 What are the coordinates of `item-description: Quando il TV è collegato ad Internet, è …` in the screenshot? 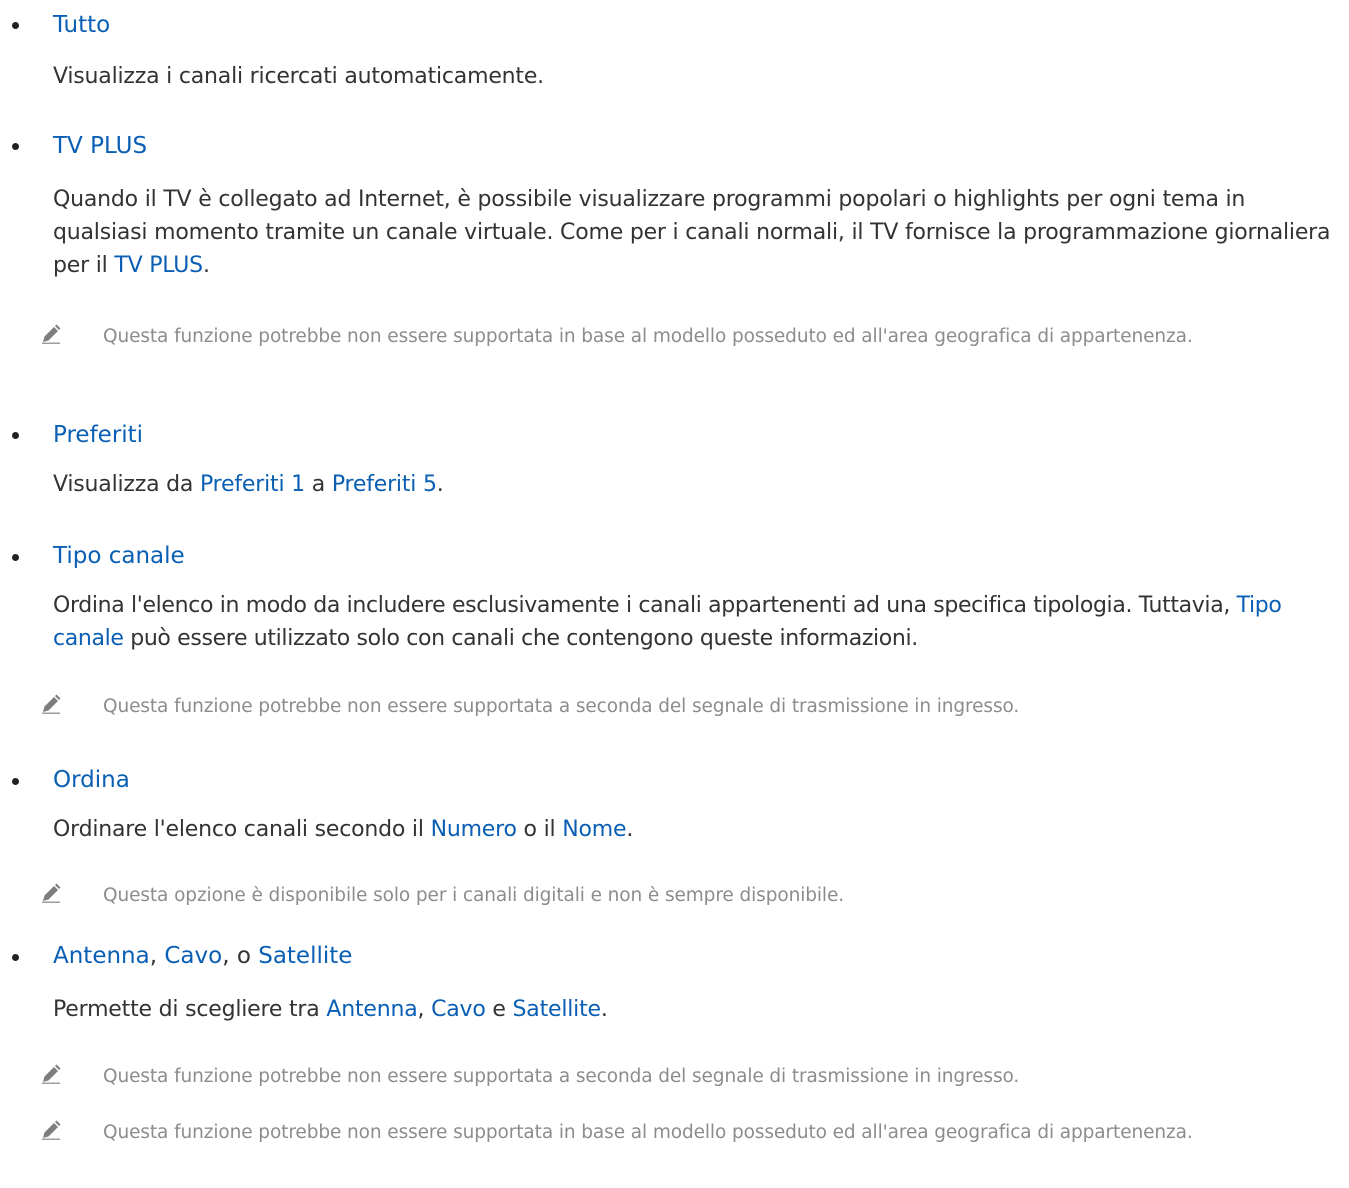 It's located at (692, 232).